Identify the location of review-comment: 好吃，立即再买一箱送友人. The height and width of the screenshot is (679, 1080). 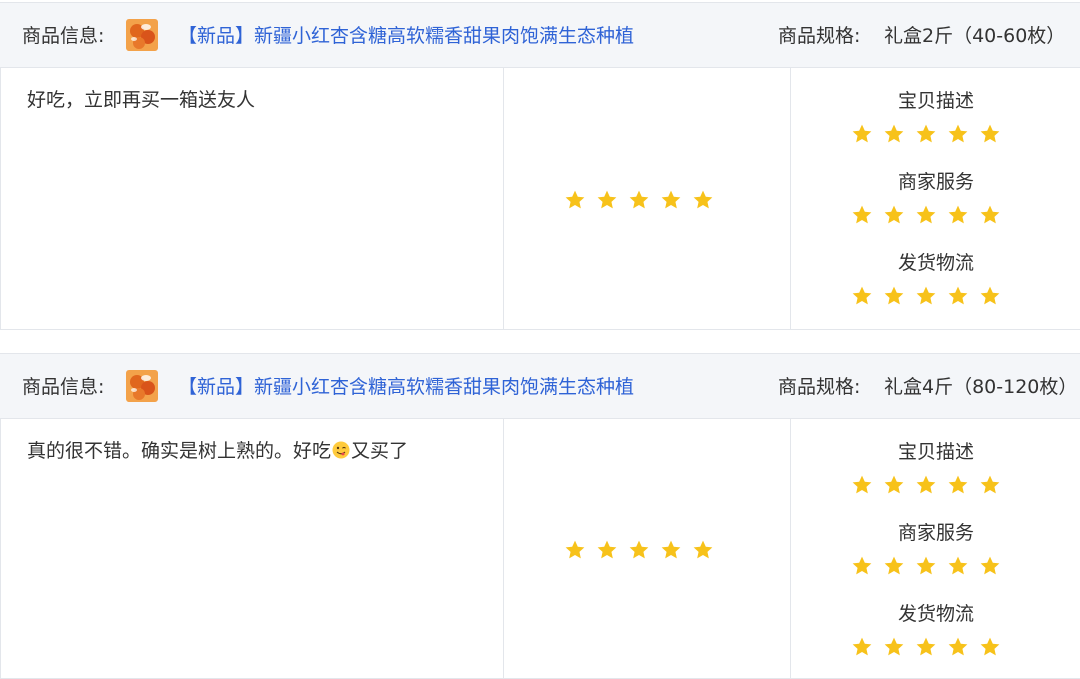
(141, 100).